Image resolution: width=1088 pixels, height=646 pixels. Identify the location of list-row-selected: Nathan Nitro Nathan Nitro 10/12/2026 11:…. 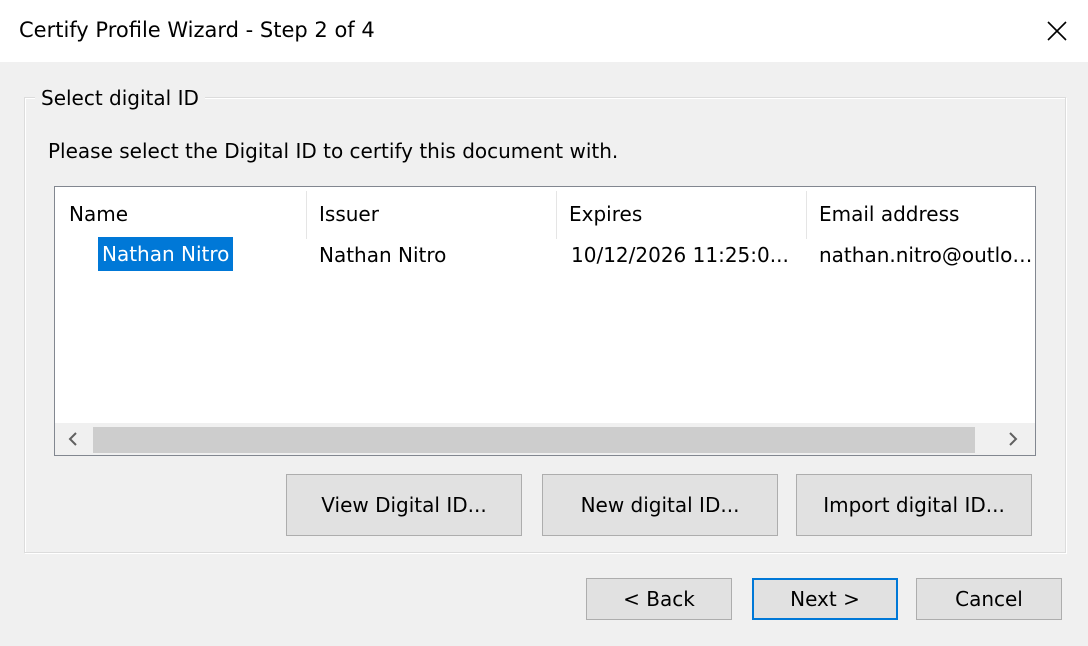
(545, 256).